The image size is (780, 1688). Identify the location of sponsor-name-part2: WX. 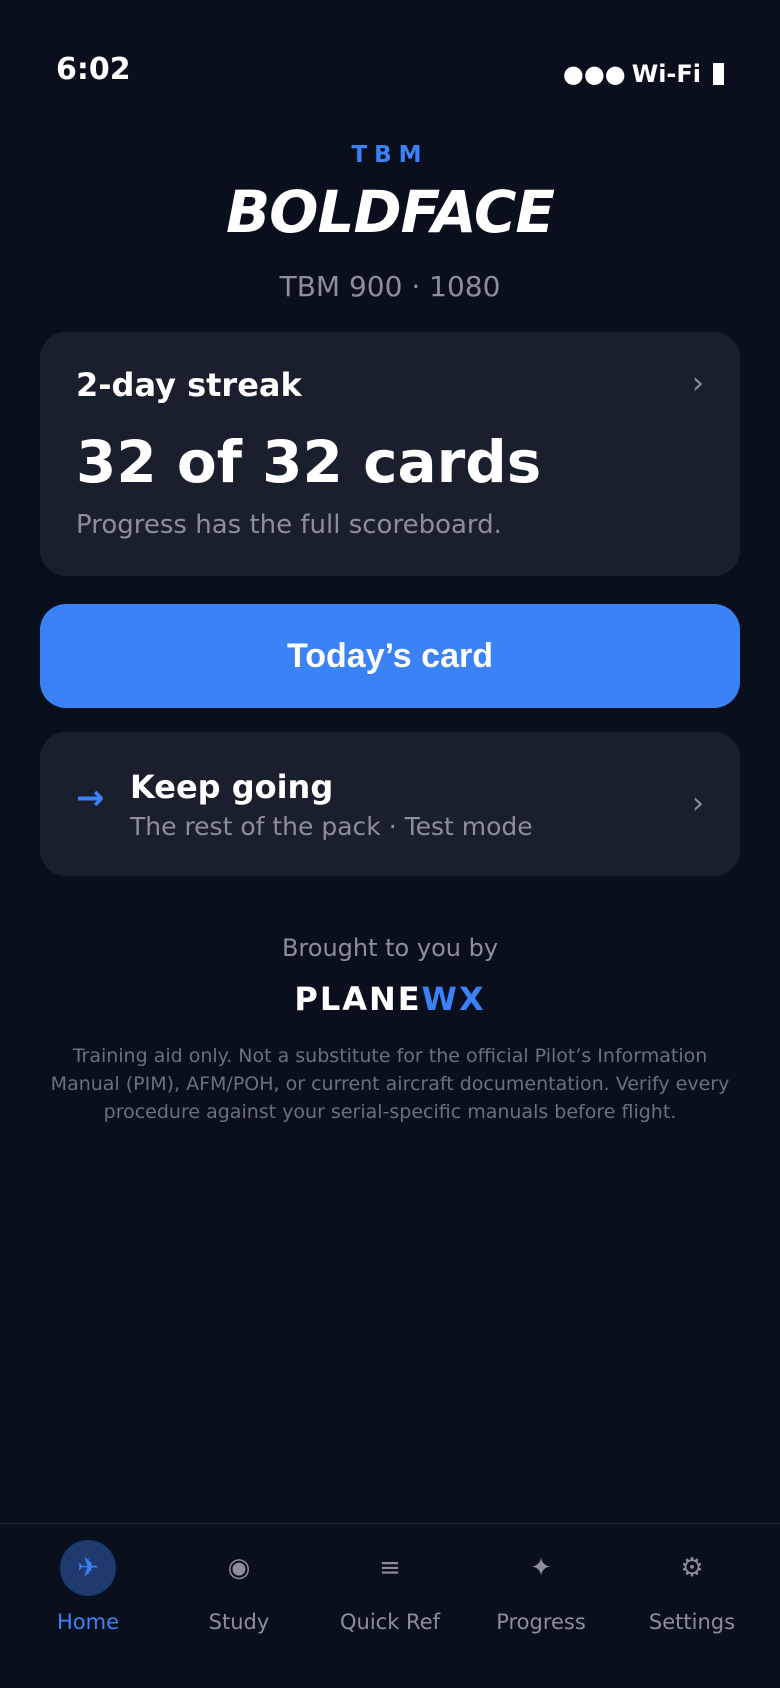
(453, 999).